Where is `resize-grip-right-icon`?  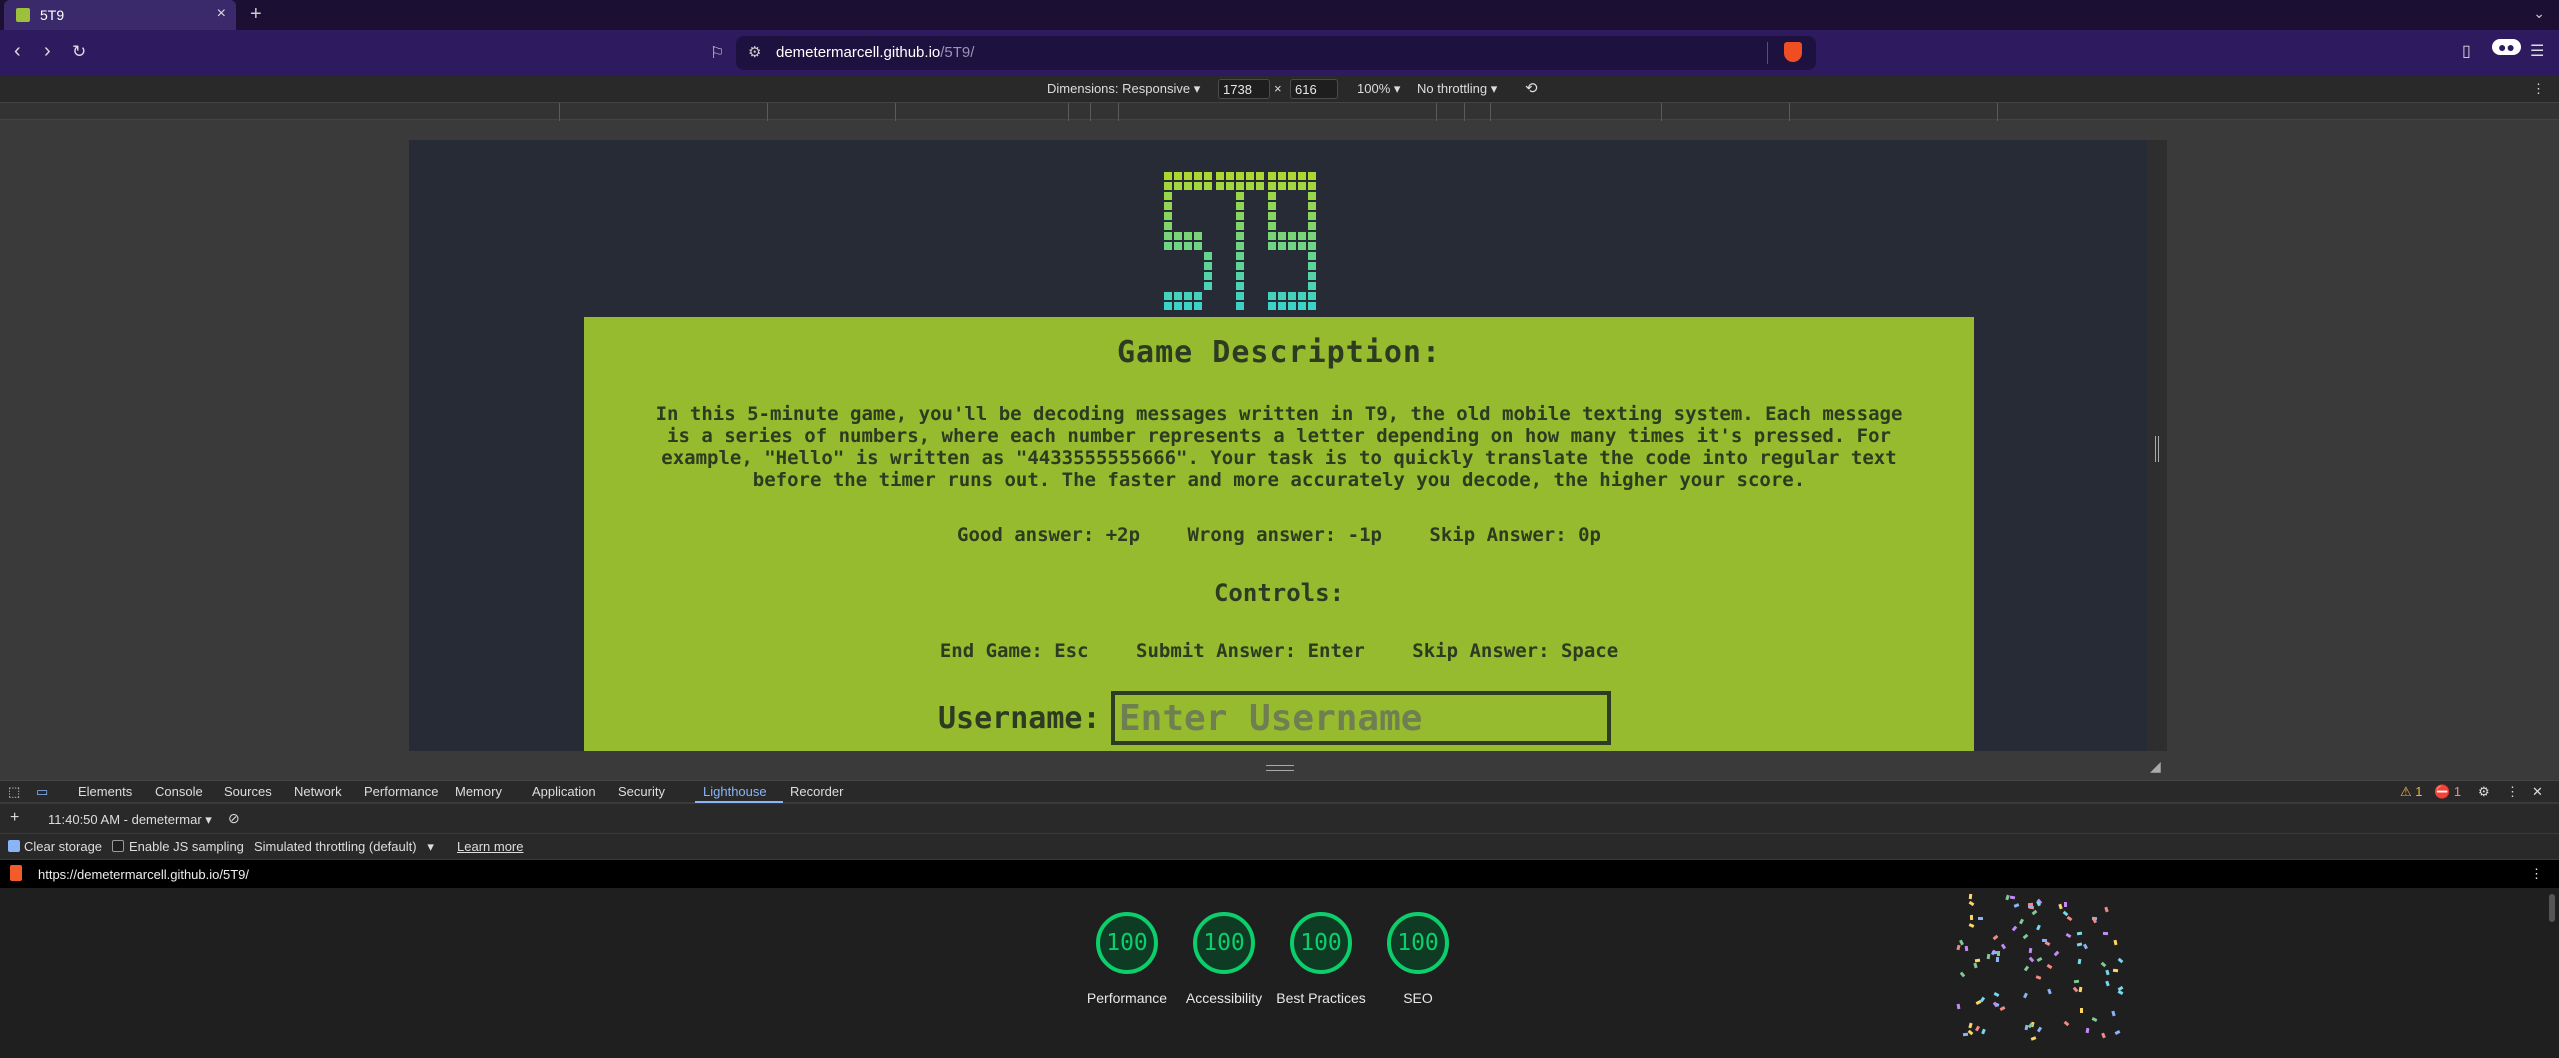 resize-grip-right-icon is located at coordinates (2157, 449).